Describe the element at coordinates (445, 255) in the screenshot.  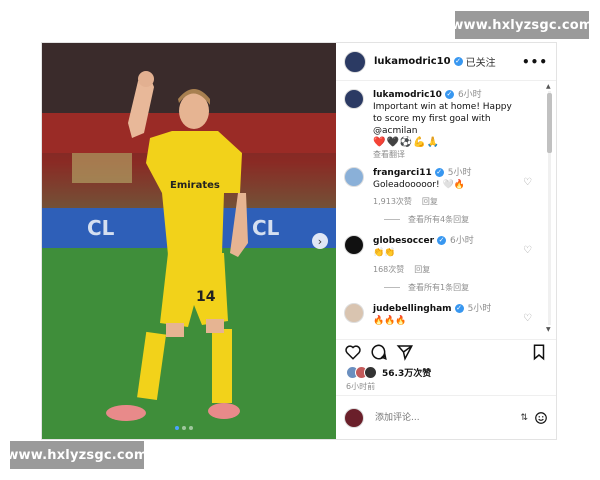
I see `comment: globesoccer ✓ 6小时 👏👏 168次赞 回复 ♡` at that location.